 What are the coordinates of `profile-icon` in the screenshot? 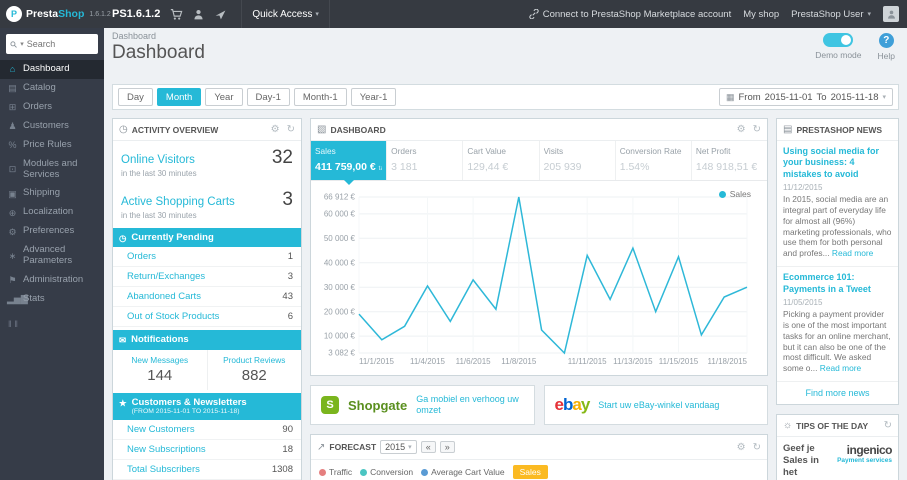 It's located at (198, 14).